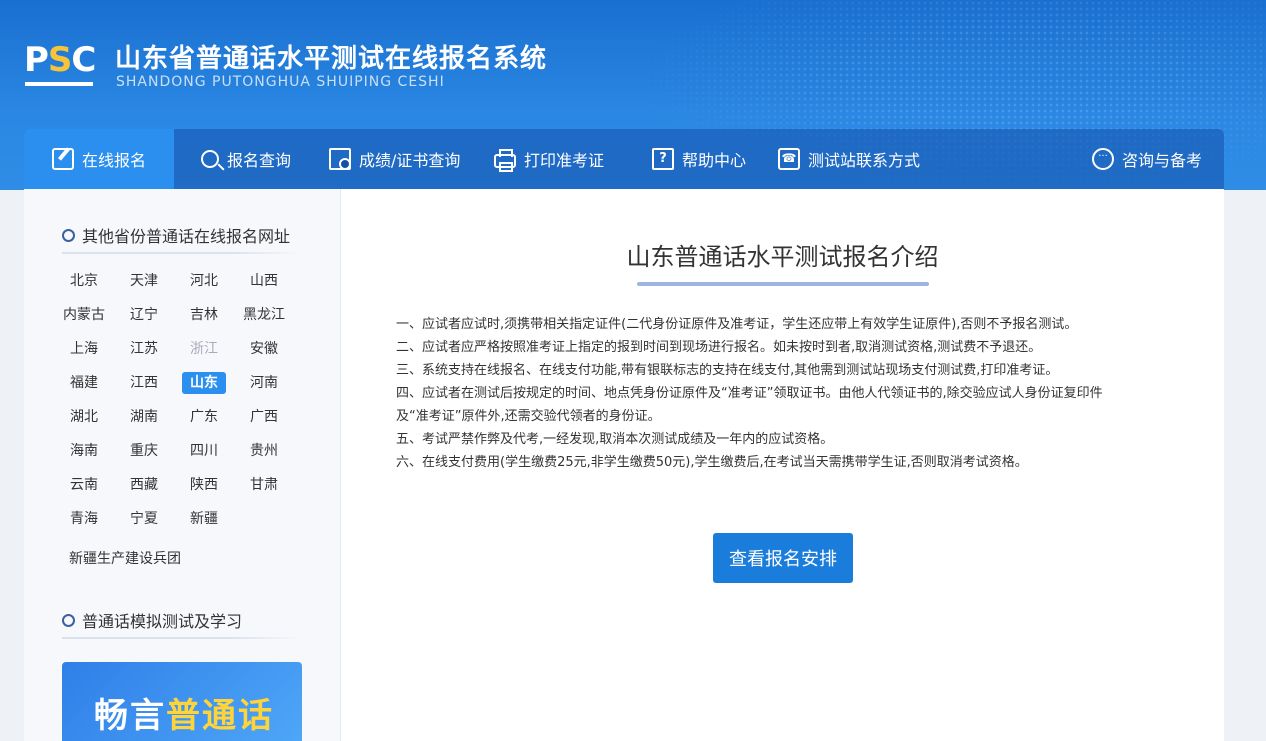  I want to click on changyan-putonghua-banner: 畅言普通话, so click(182, 701).